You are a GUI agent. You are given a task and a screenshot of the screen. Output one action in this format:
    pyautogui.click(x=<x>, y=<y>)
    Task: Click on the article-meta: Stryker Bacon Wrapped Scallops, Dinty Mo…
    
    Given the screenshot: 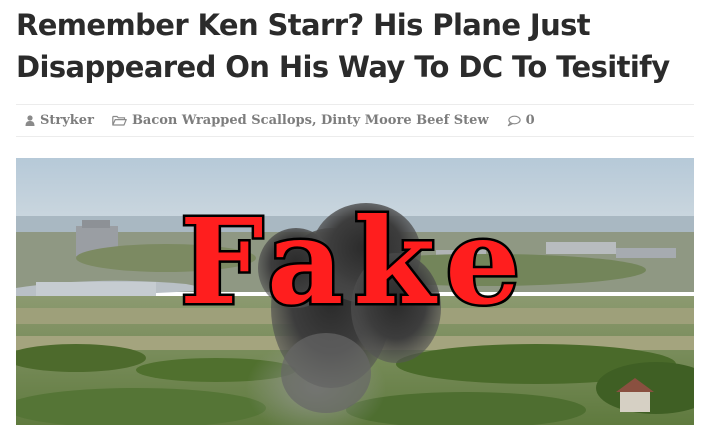 What is the action you would take?
    pyautogui.click(x=355, y=120)
    